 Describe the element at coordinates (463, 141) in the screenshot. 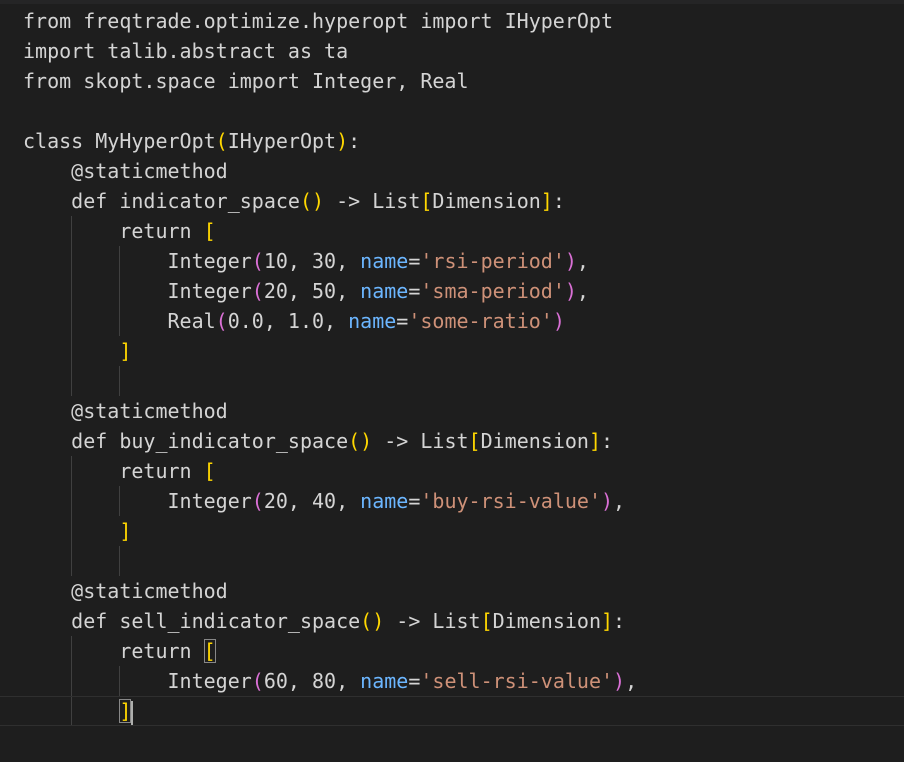

I see `code-line: class MyHyperOpt(IHyperOpt):` at that location.